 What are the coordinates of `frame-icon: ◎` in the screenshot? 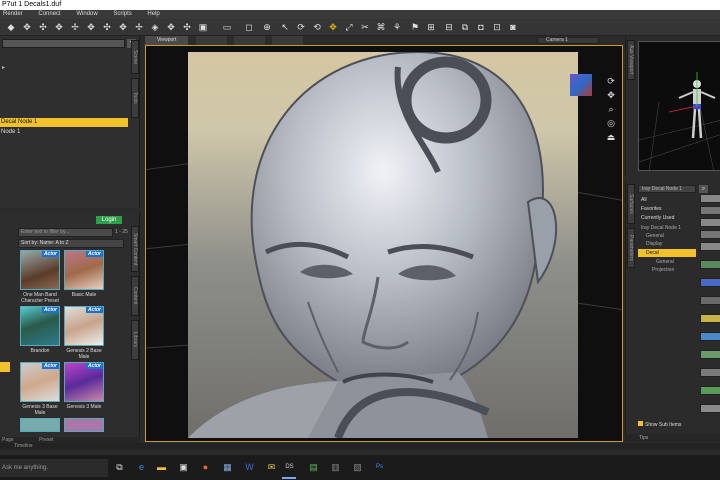 It's located at (611, 123).